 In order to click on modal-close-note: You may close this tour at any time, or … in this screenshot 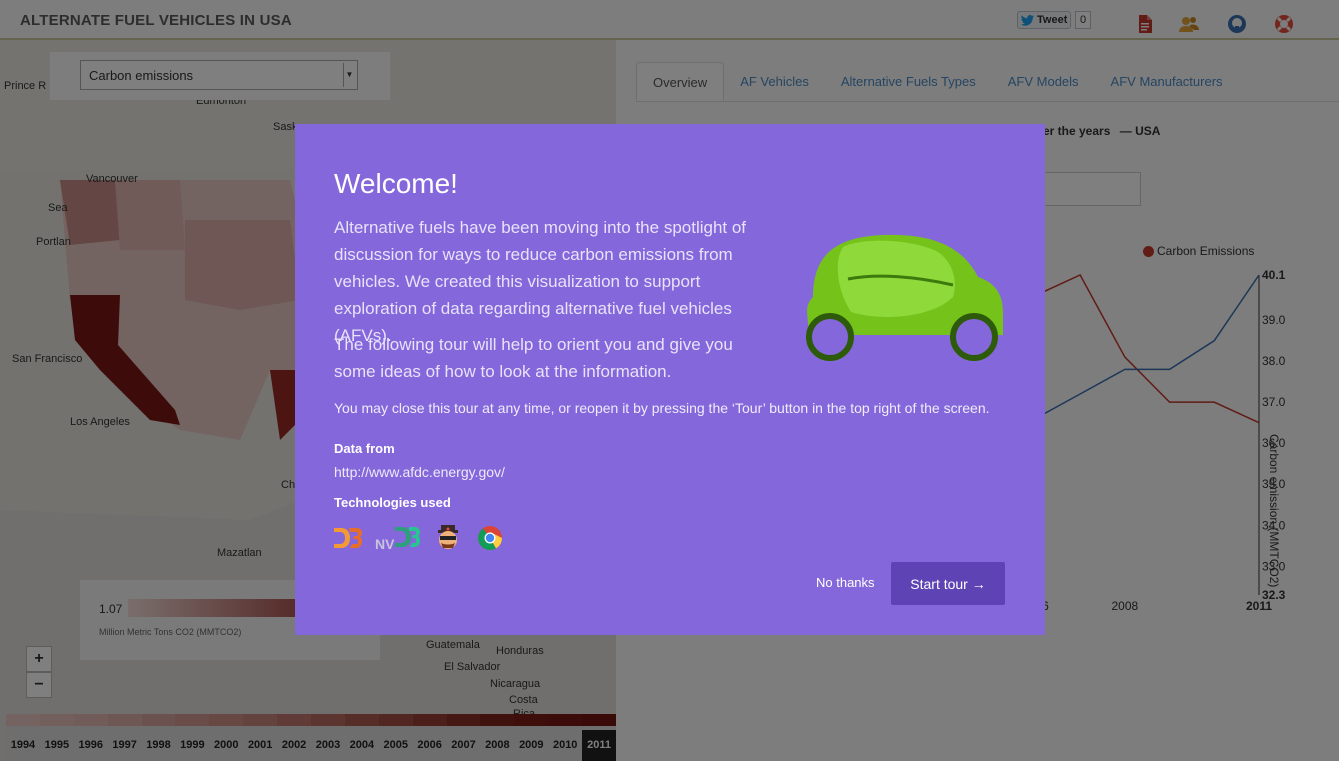, I will do `click(662, 408)`.